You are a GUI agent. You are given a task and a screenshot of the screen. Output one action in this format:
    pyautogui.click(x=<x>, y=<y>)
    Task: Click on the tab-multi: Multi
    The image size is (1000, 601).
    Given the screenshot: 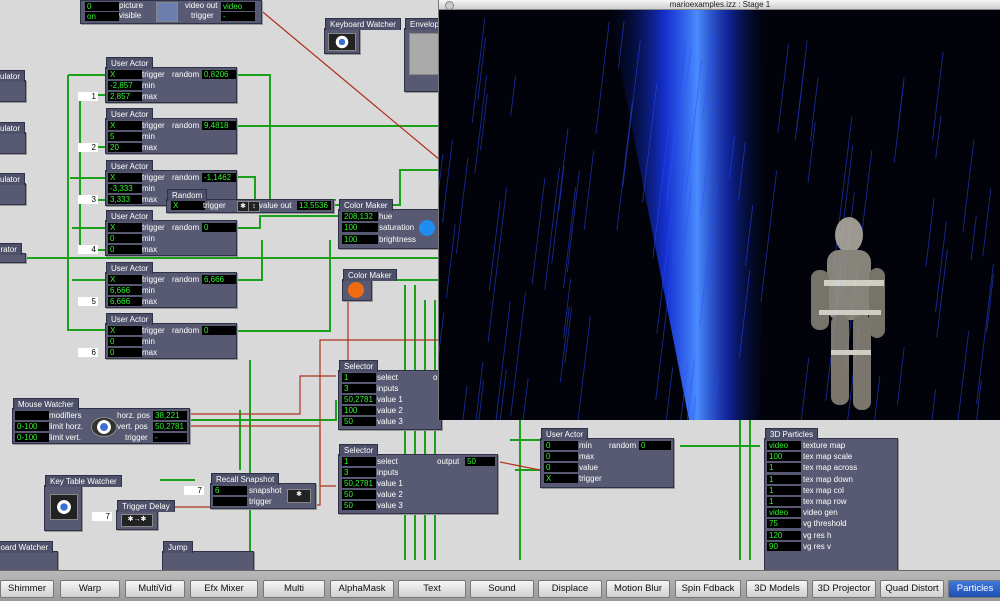 What is the action you would take?
    pyautogui.click(x=294, y=589)
    